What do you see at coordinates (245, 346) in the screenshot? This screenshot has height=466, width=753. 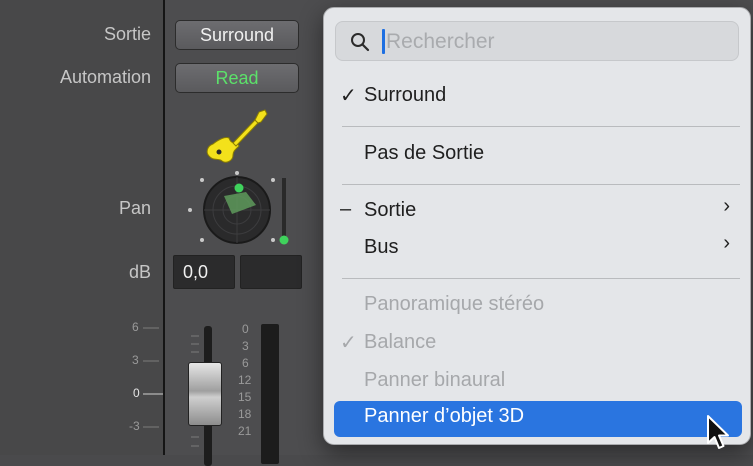 I see `meter-scale-tick: 3` at bounding box center [245, 346].